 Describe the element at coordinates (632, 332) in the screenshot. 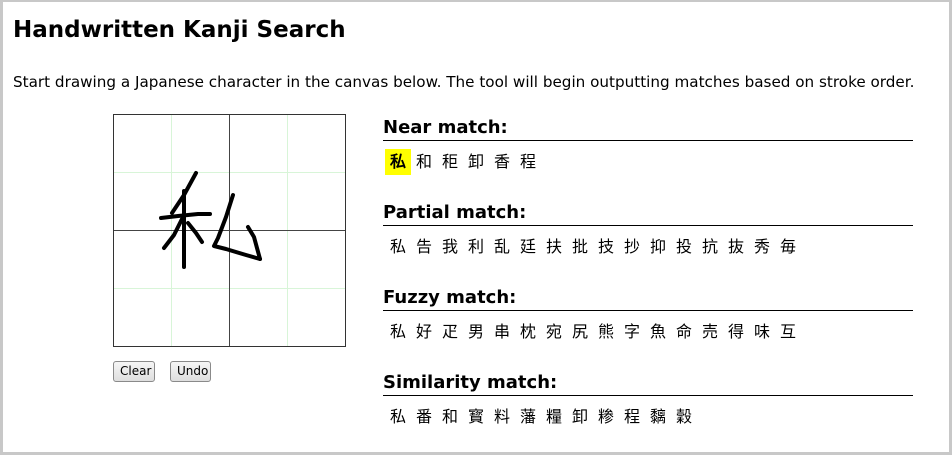

I see `kanji-result: 字` at that location.